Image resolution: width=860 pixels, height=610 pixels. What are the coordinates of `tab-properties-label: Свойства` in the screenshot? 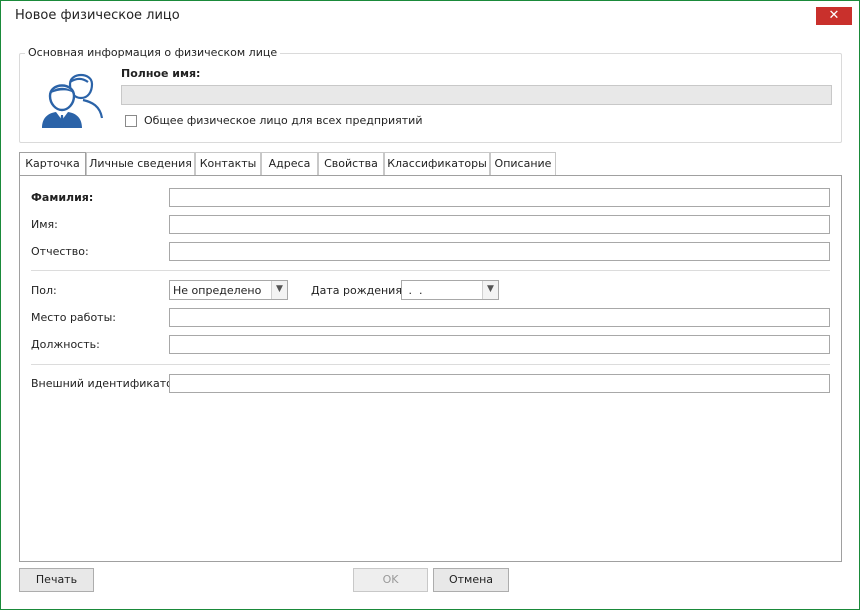 It's located at (351, 163).